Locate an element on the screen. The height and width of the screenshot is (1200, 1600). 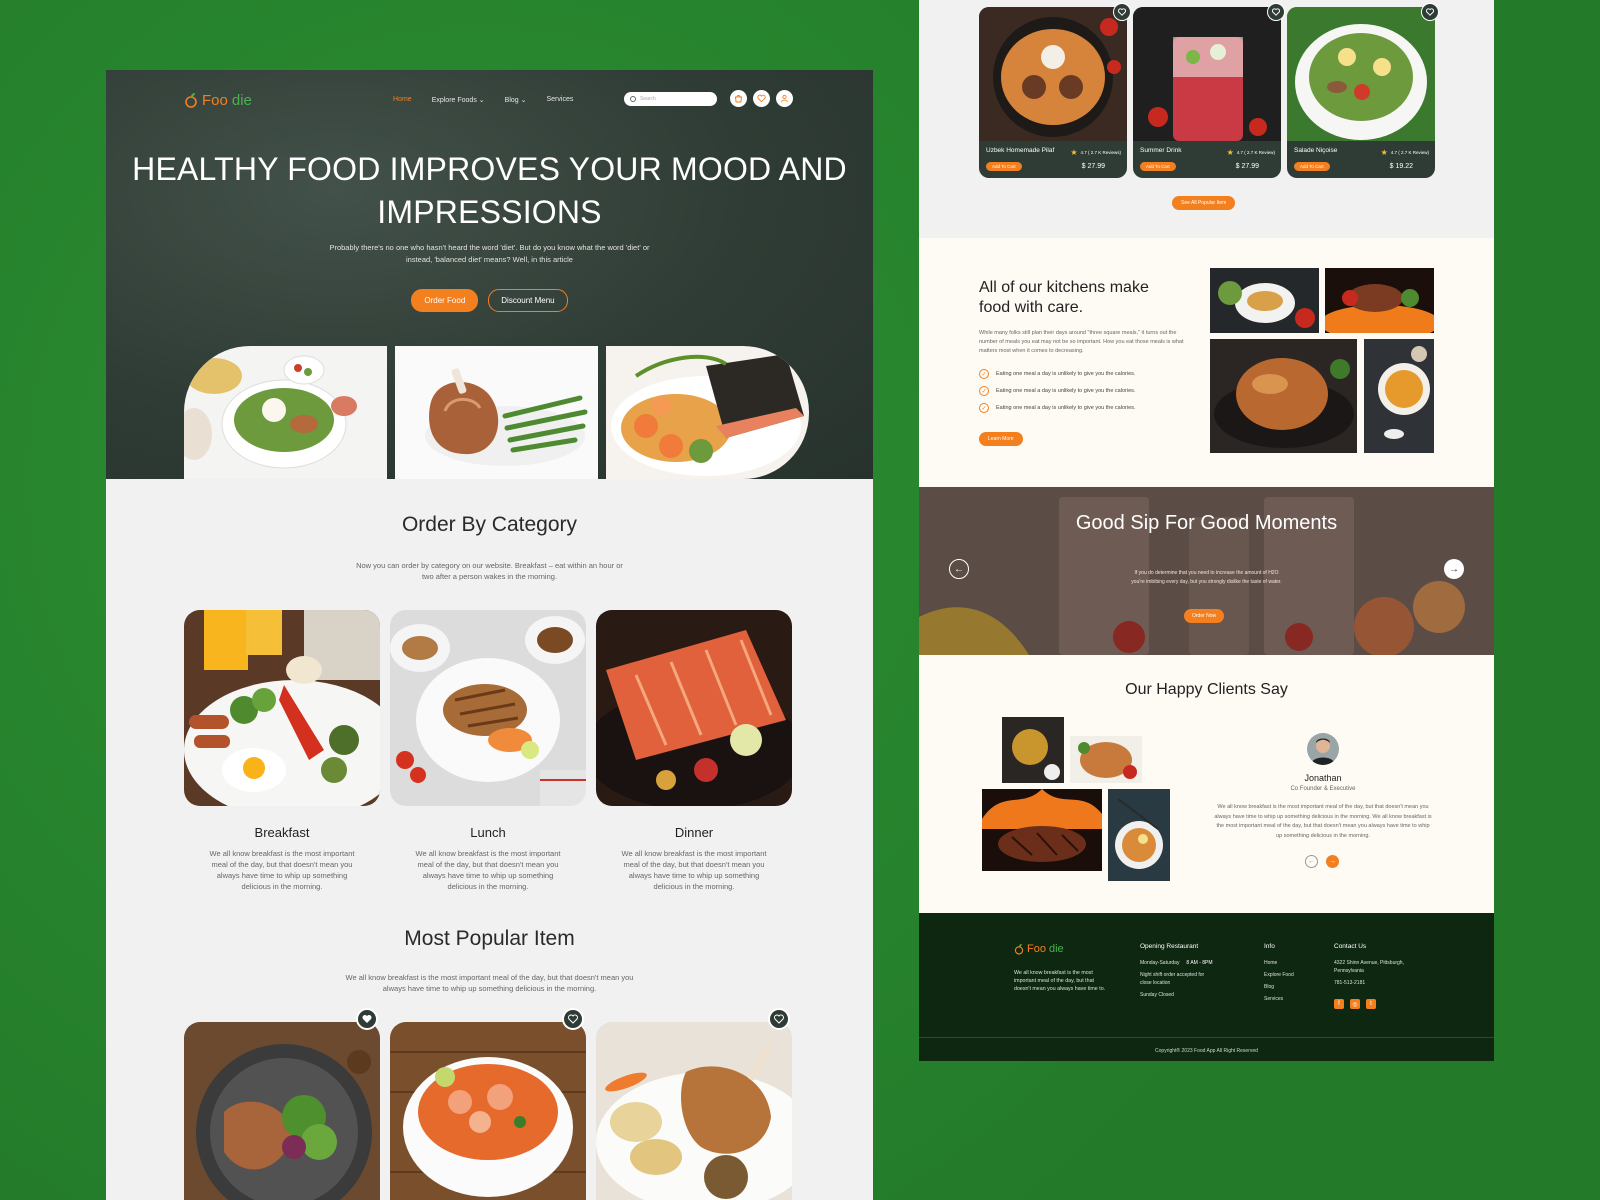
hero-images is located at coordinates (496, 412).